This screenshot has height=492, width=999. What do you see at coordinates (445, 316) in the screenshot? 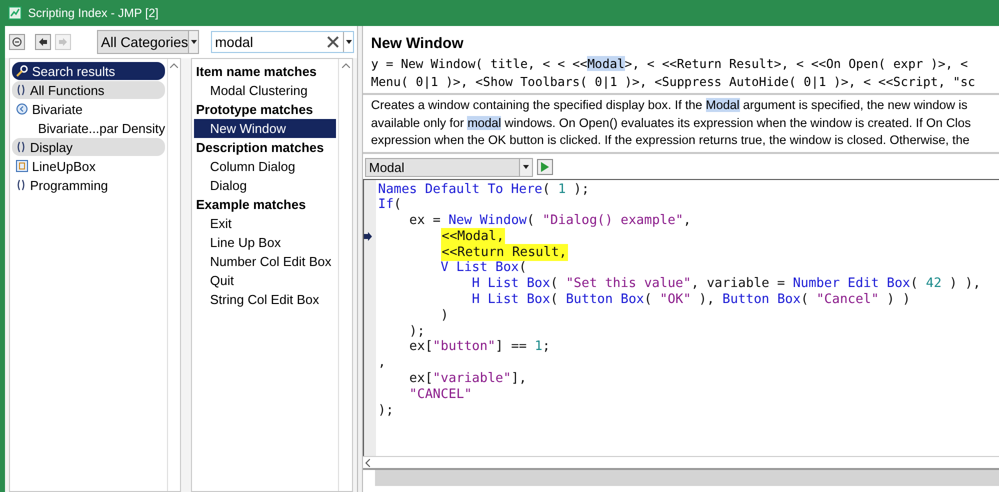
I see `code-line: )` at bounding box center [445, 316].